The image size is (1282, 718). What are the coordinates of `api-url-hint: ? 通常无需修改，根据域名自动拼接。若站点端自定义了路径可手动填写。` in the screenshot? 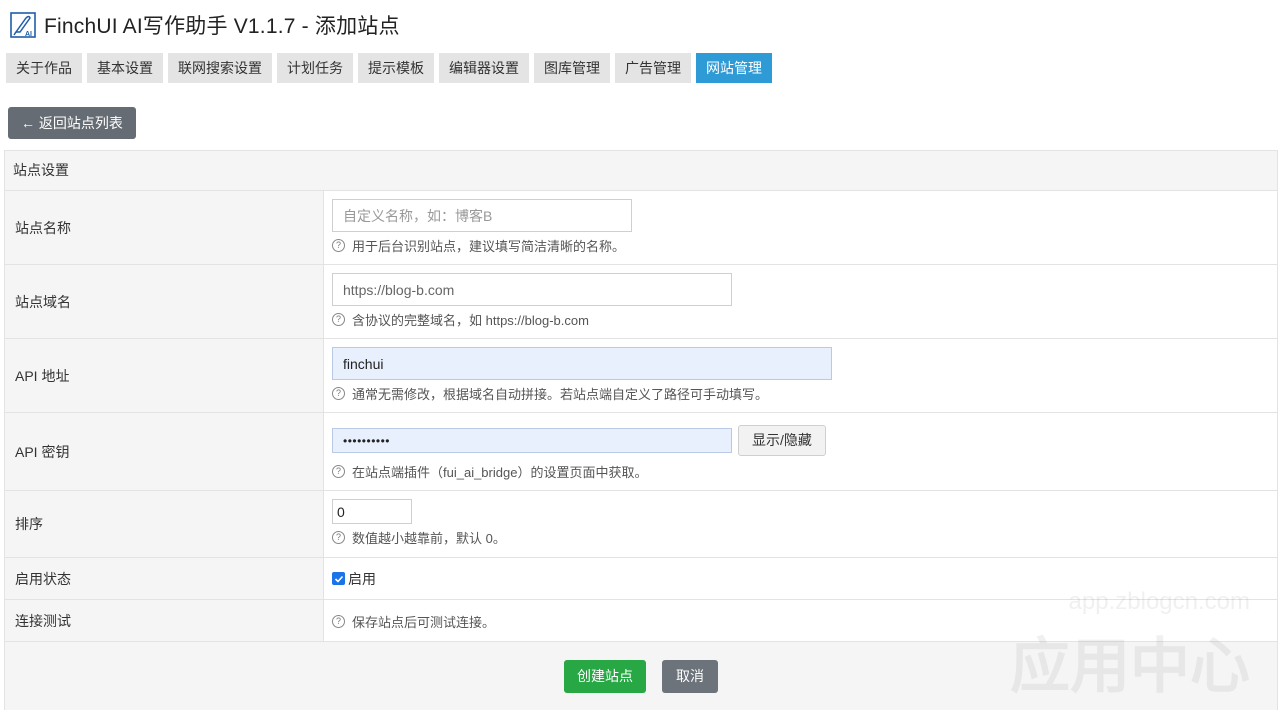 It's located at (800, 393).